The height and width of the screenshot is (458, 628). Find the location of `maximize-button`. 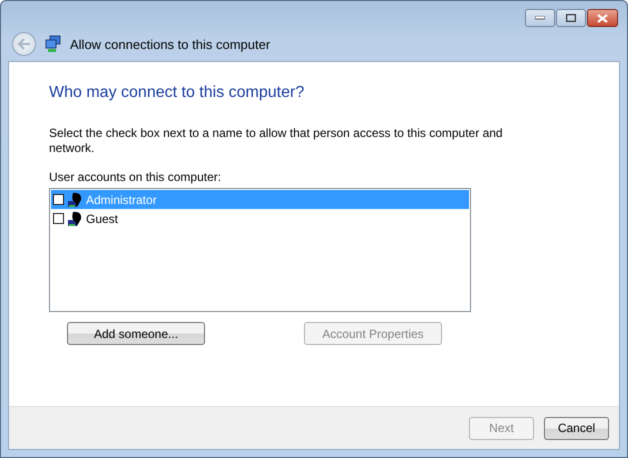

maximize-button is located at coordinates (571, 18).